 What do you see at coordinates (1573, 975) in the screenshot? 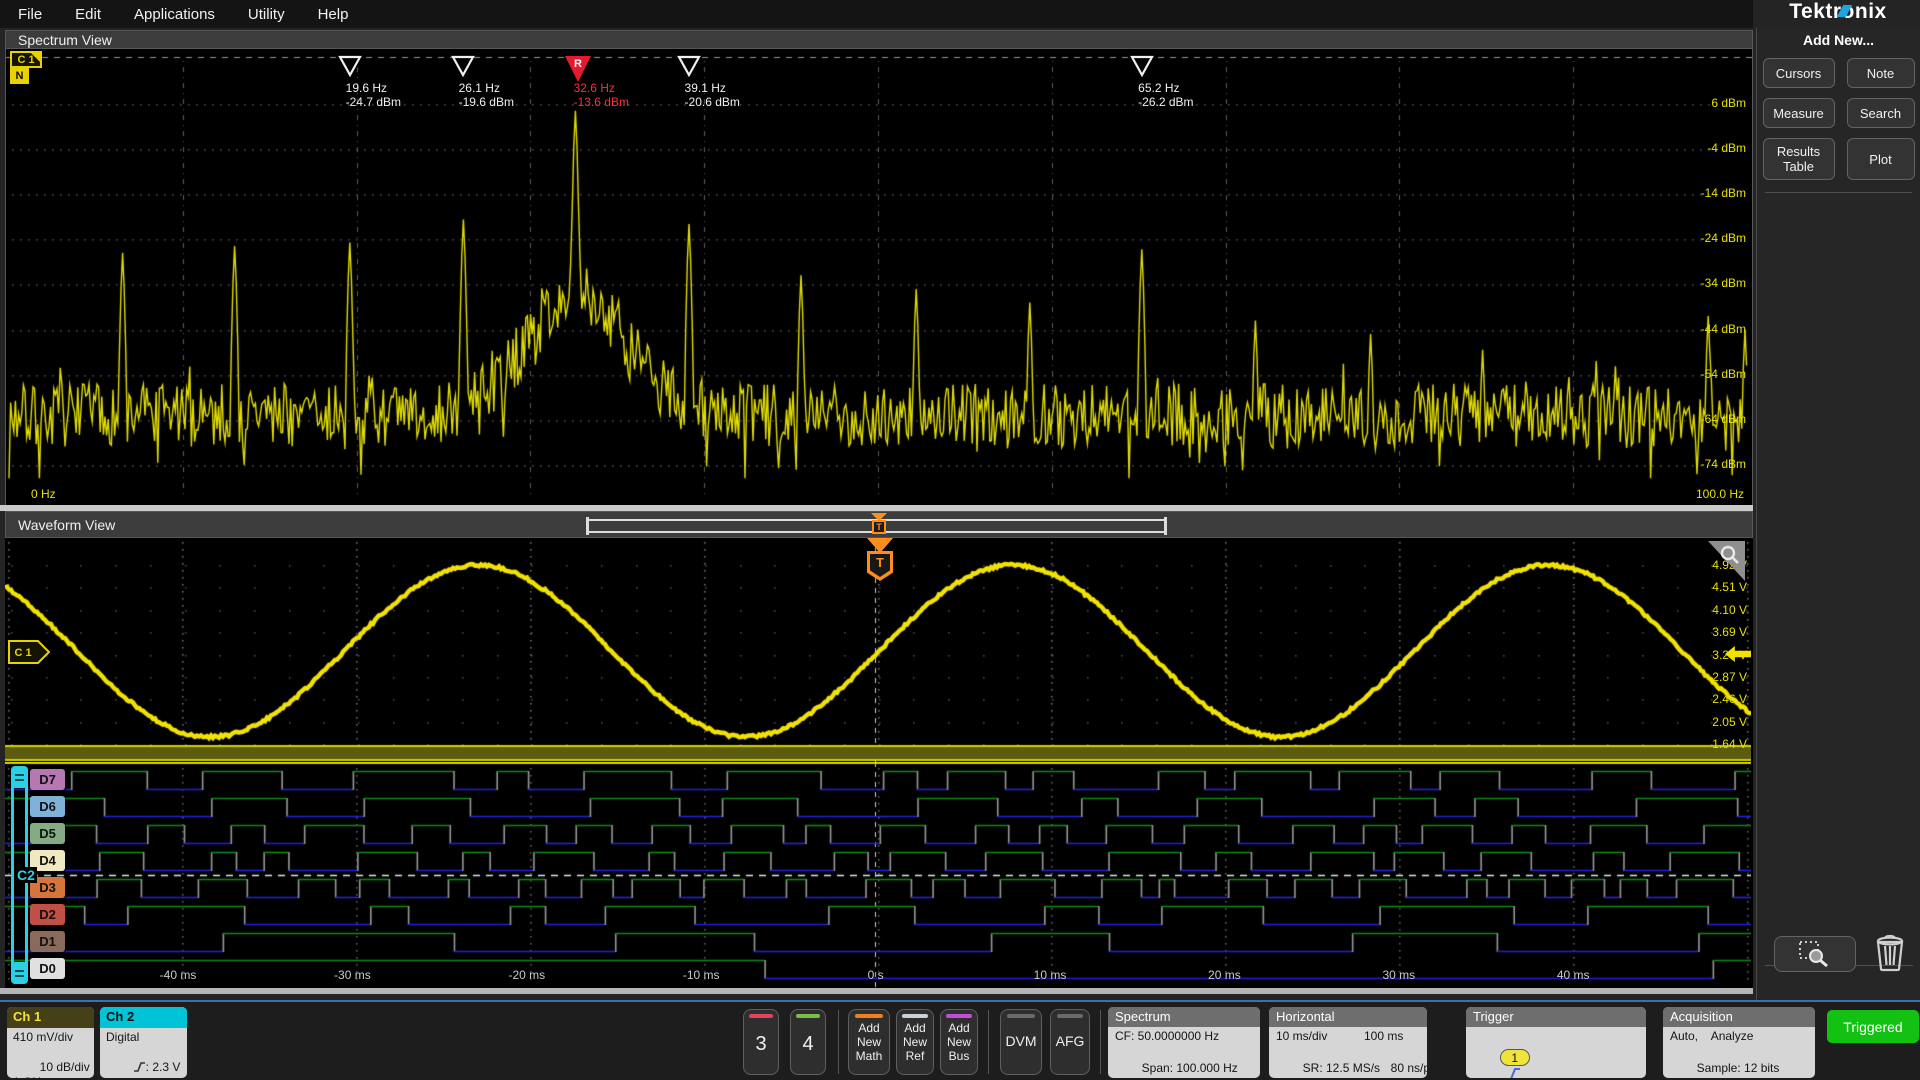
I see `time-tick-label: 40 ms` at bounding box center [1573, 975].